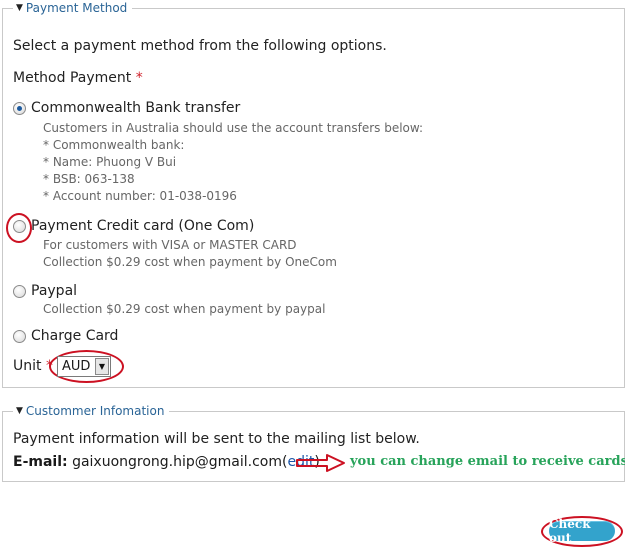 The height and width of the screenshot is (550, 625). I want to click on change-email-annotation: you can change email to receive cards, so click(487, 461).